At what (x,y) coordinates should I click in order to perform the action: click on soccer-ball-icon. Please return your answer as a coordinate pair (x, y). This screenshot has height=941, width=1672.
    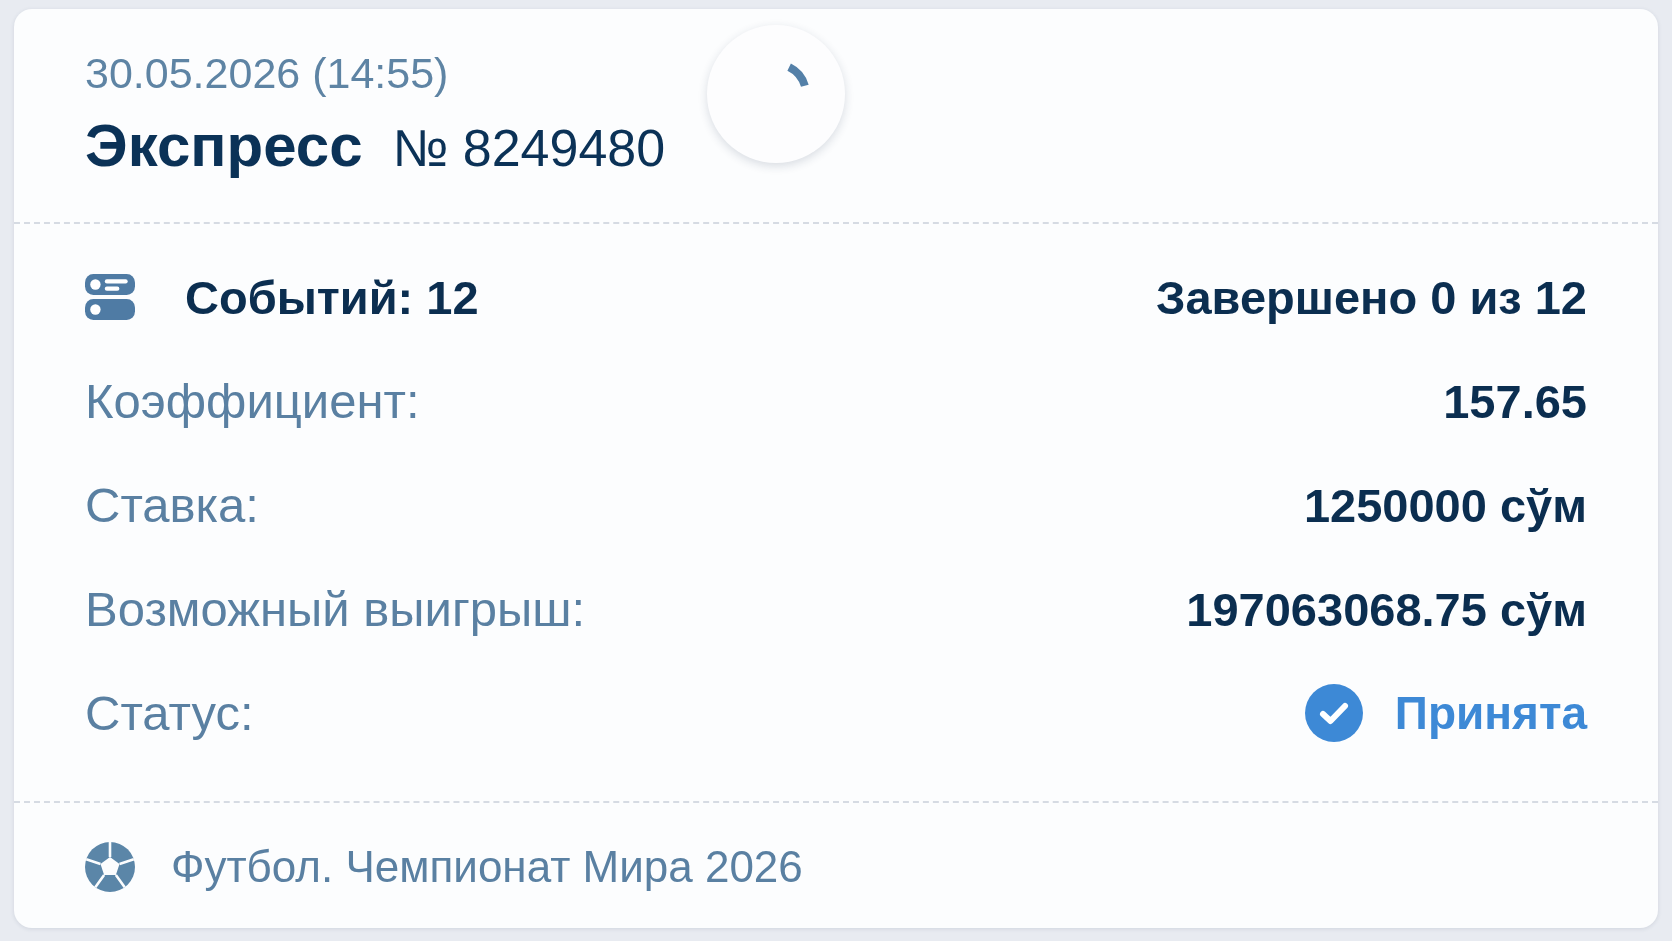
    Looking at the image, I should click on (110, 867).